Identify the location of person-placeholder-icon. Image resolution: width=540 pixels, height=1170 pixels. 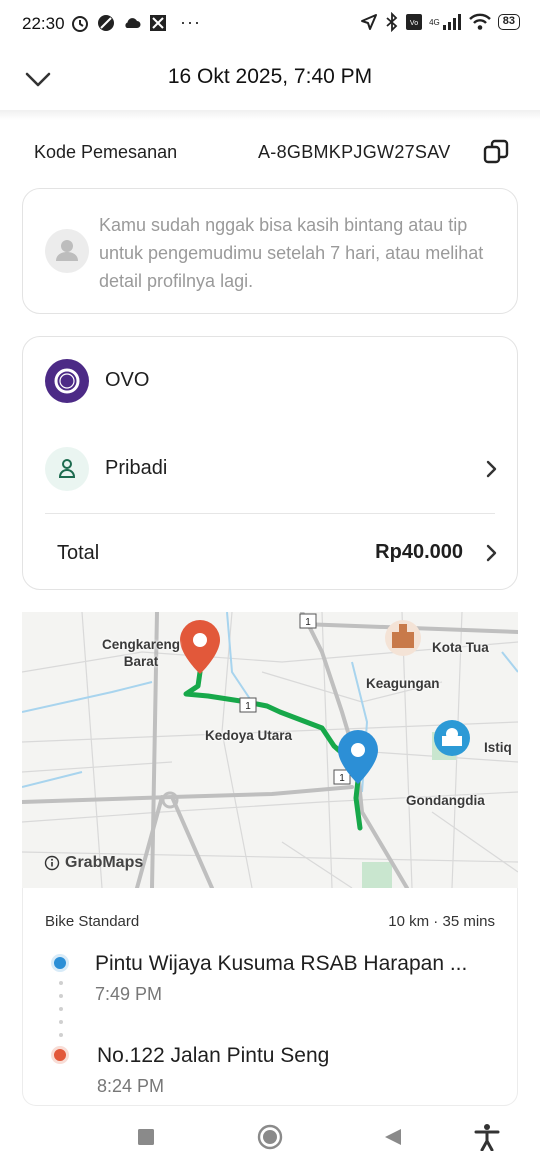
(67, 250).